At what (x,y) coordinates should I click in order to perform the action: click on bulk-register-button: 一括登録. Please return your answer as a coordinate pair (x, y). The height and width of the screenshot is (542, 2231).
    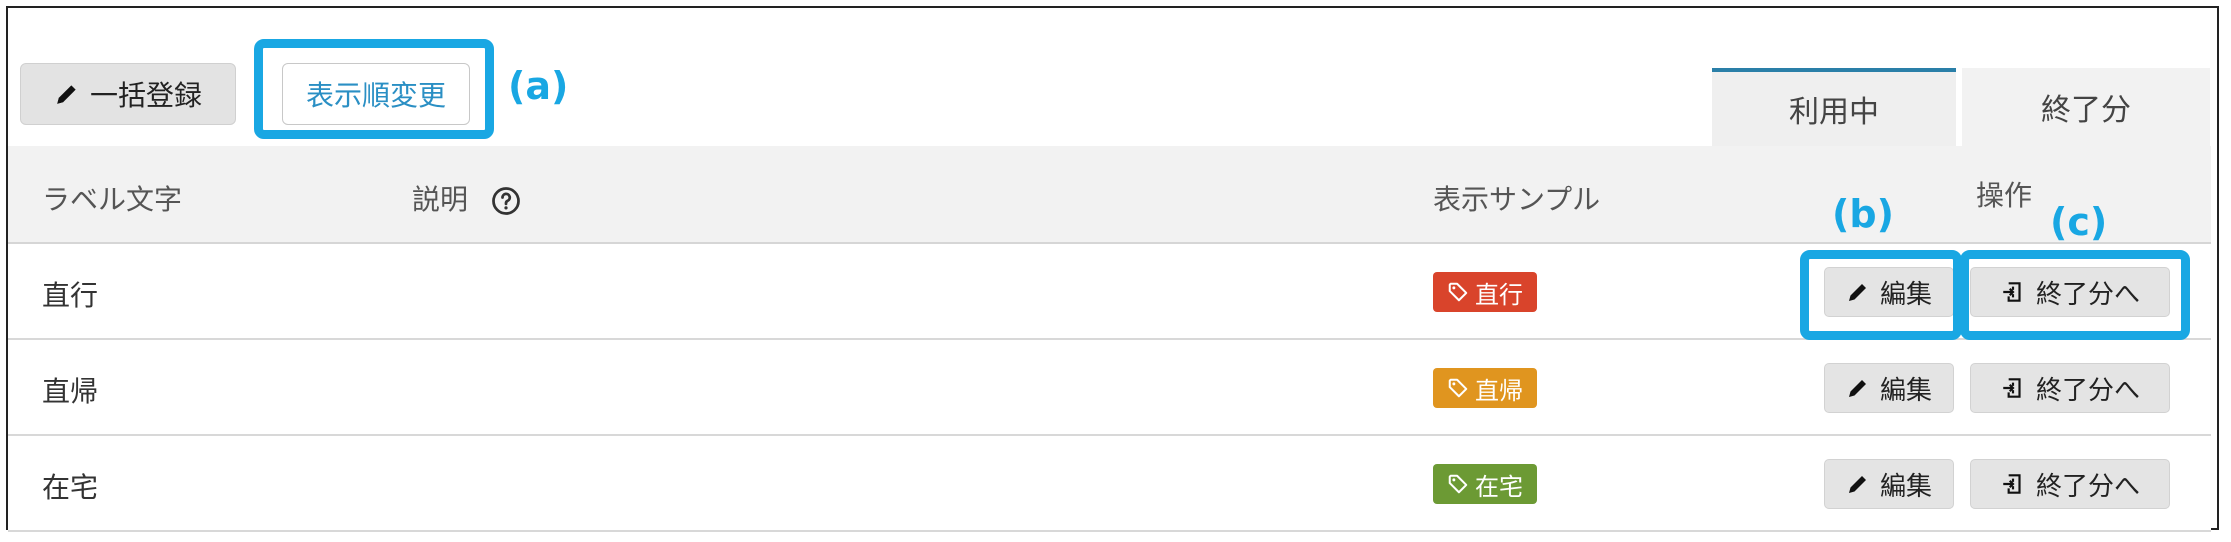
    Looking at the image, I should click on (128, 94).